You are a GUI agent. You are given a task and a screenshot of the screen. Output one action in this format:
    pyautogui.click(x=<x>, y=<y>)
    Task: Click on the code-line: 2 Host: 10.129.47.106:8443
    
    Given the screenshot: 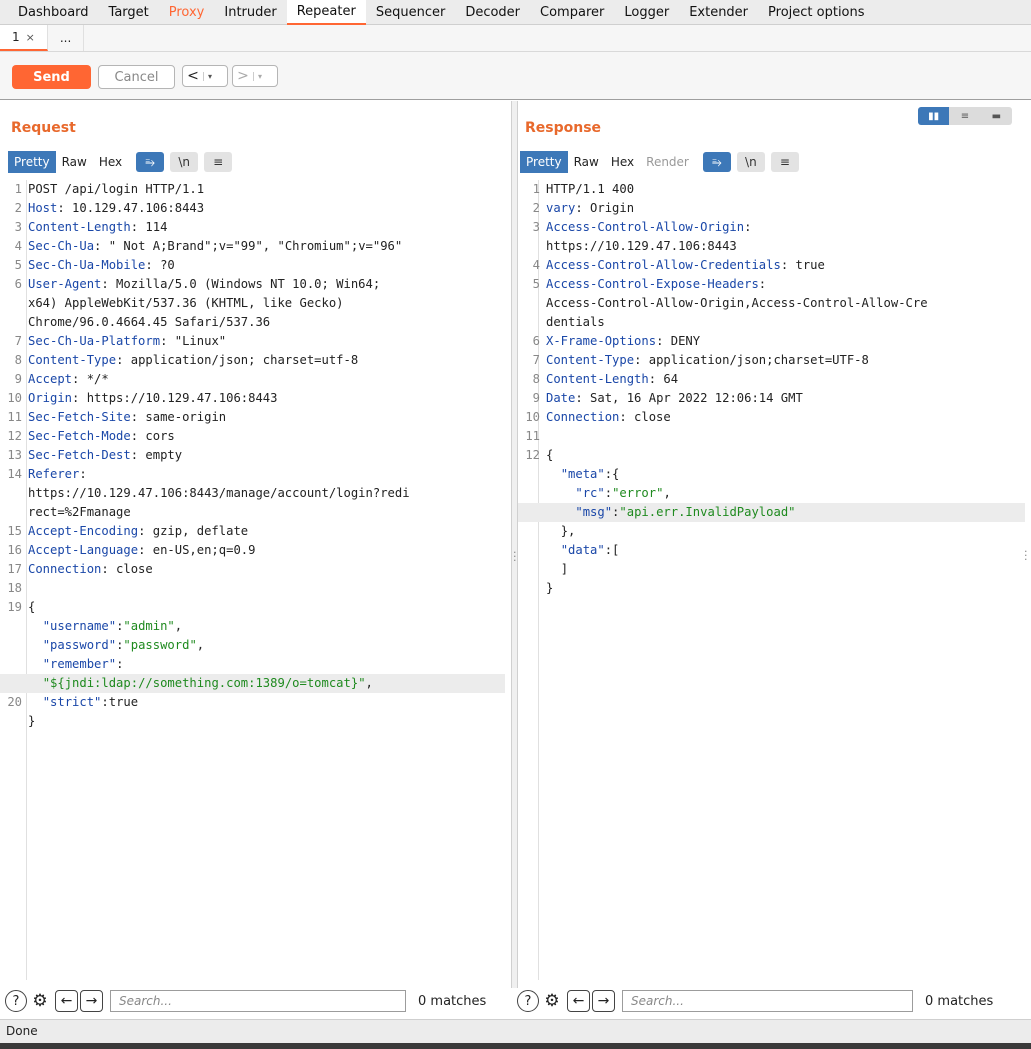 What is the action you would take?
    pyautogui.click(x=252, y=208)
    